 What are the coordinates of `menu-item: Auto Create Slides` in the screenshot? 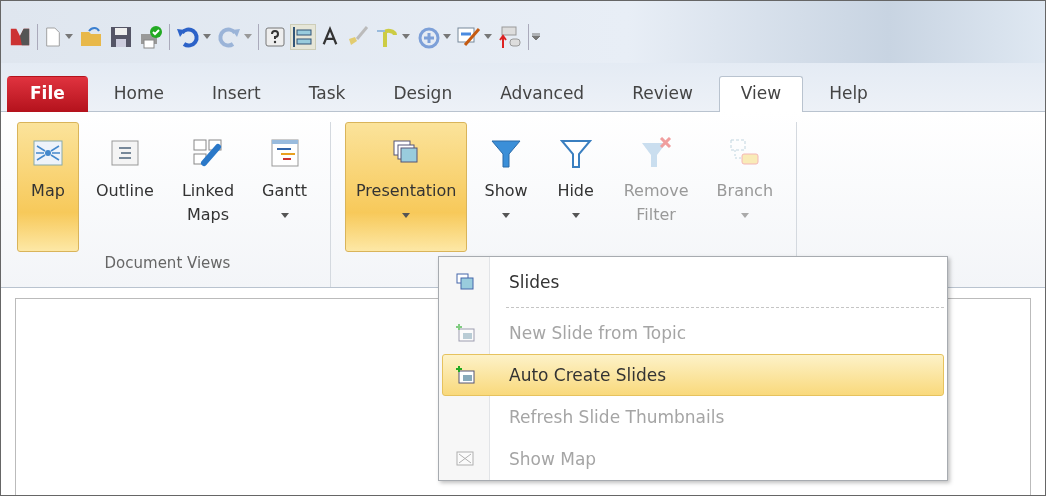 It's located at (693, 375).